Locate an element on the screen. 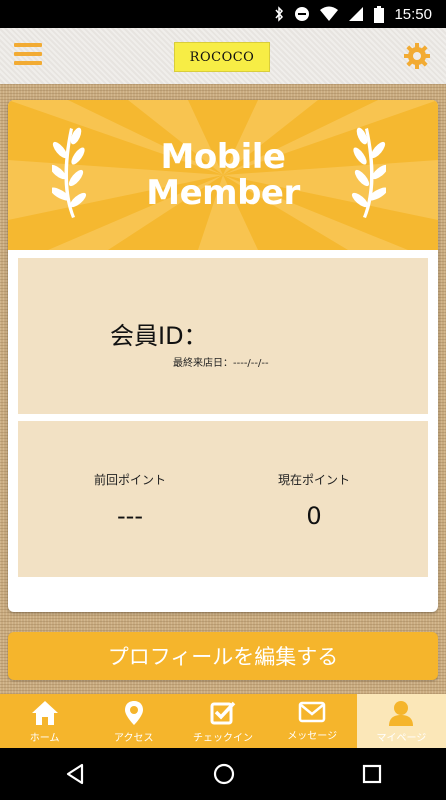 Image resolution: width=446 pixels, height=800 pixels. banner-title: Mobile Member is located at coordinates (223, 175).